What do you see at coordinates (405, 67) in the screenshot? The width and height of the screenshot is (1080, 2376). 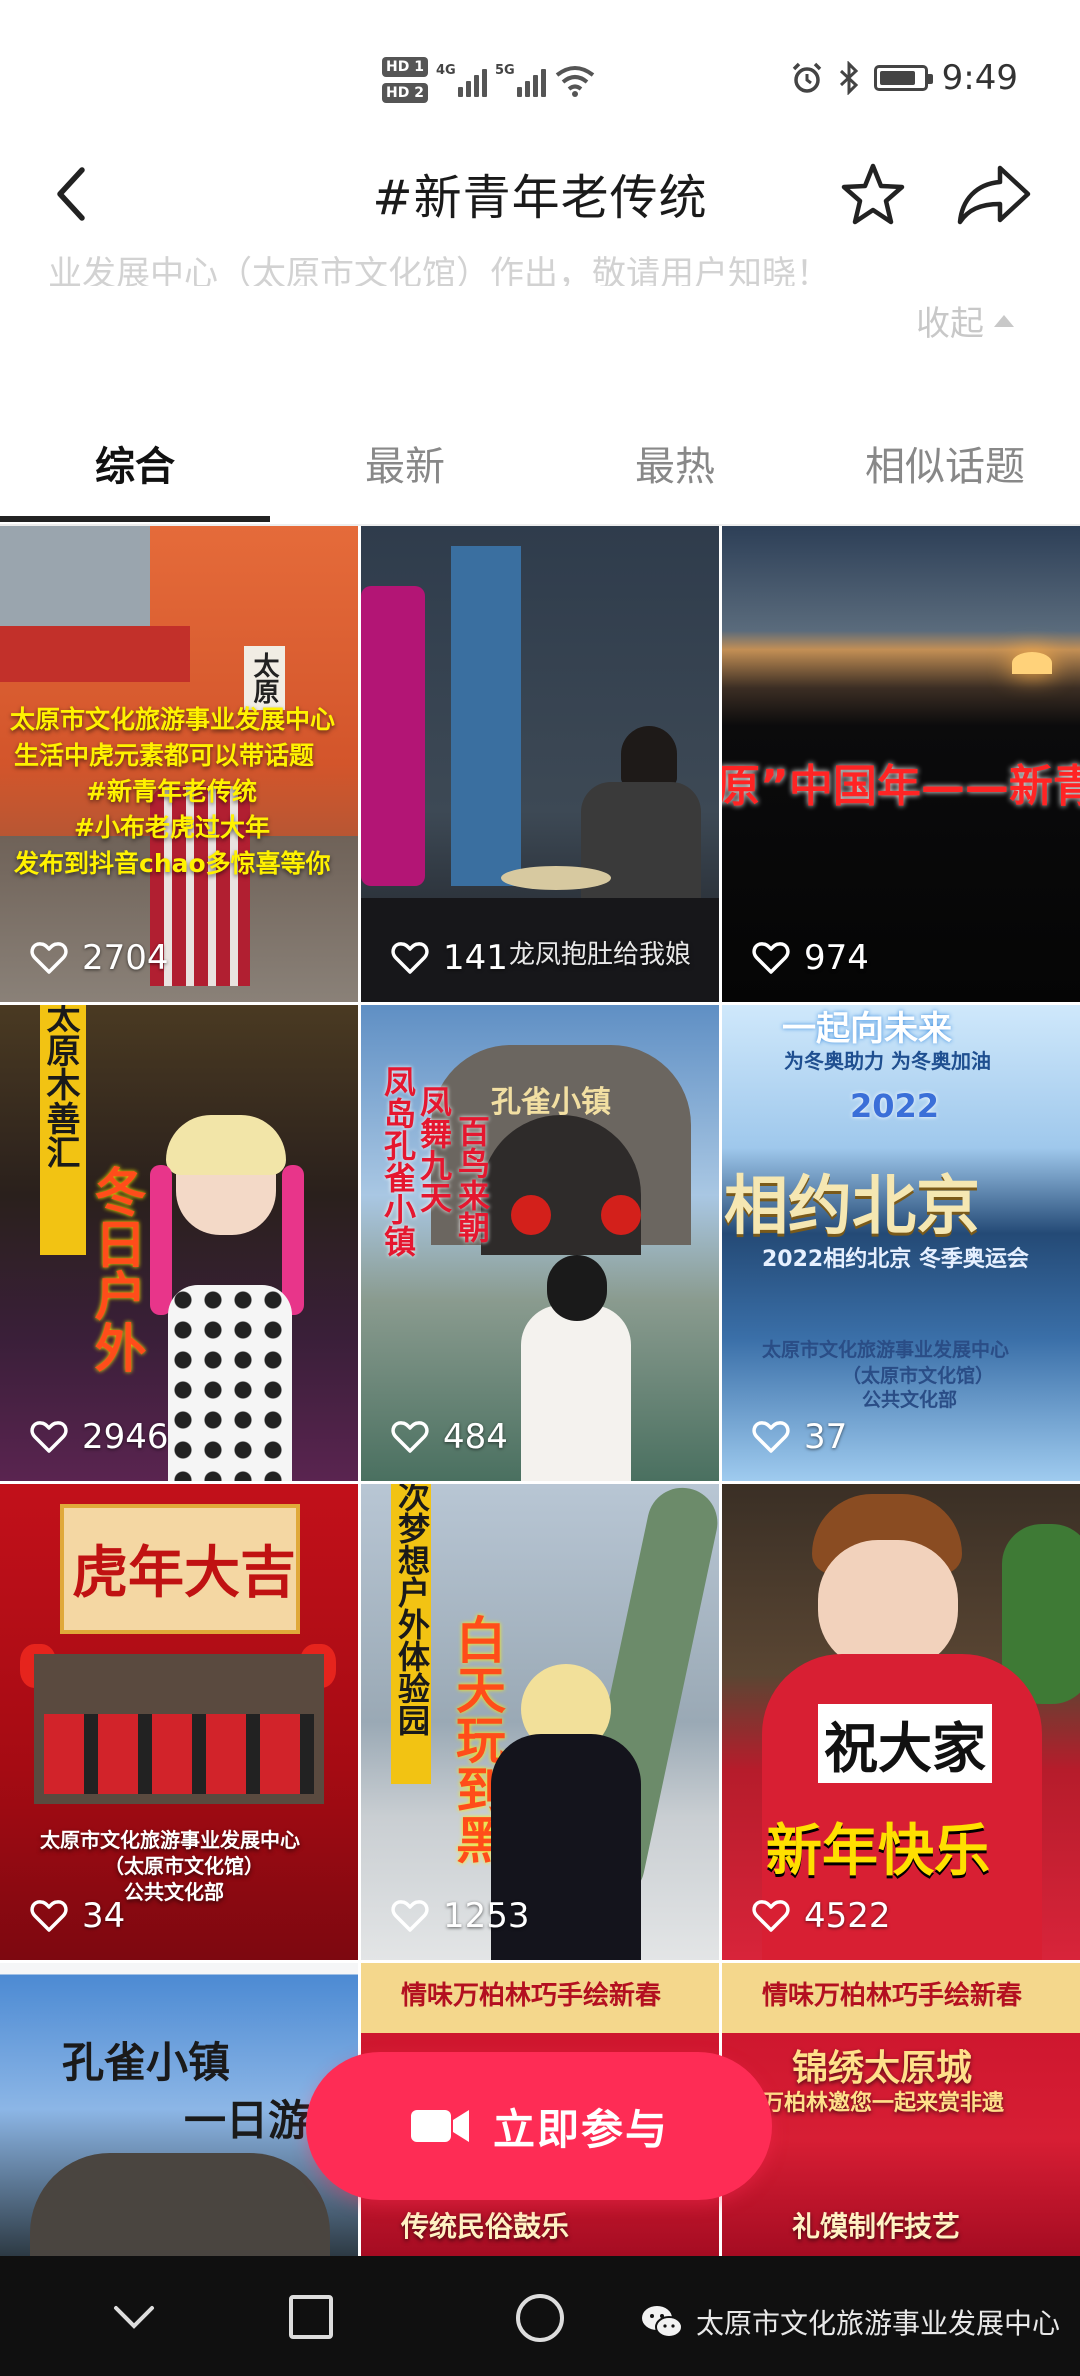 I see `sim1-badge: HD 1` at bounding box center [405, 67].